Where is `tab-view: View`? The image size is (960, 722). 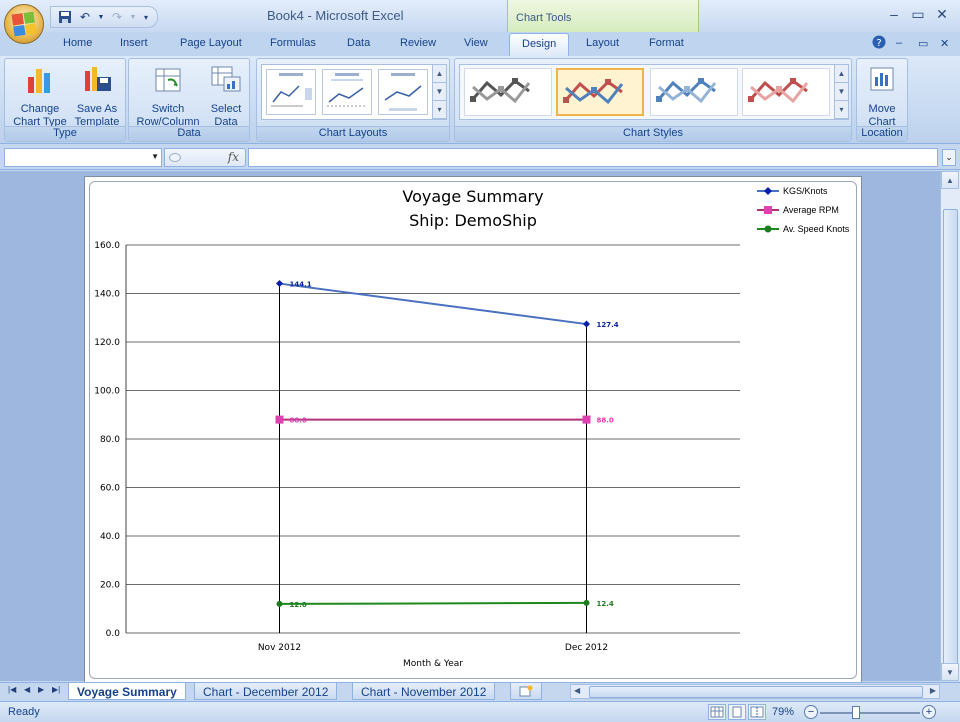
tab-view: View is located at coordinates (476, 43).